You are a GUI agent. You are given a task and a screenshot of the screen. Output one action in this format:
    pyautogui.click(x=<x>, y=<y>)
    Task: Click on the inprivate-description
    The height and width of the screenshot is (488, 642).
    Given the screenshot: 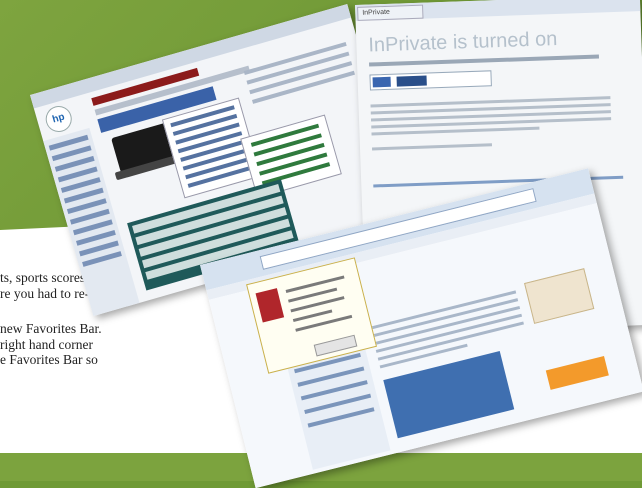 What is the action you would take?
    pyautogui.click(x=491, y=123)
    